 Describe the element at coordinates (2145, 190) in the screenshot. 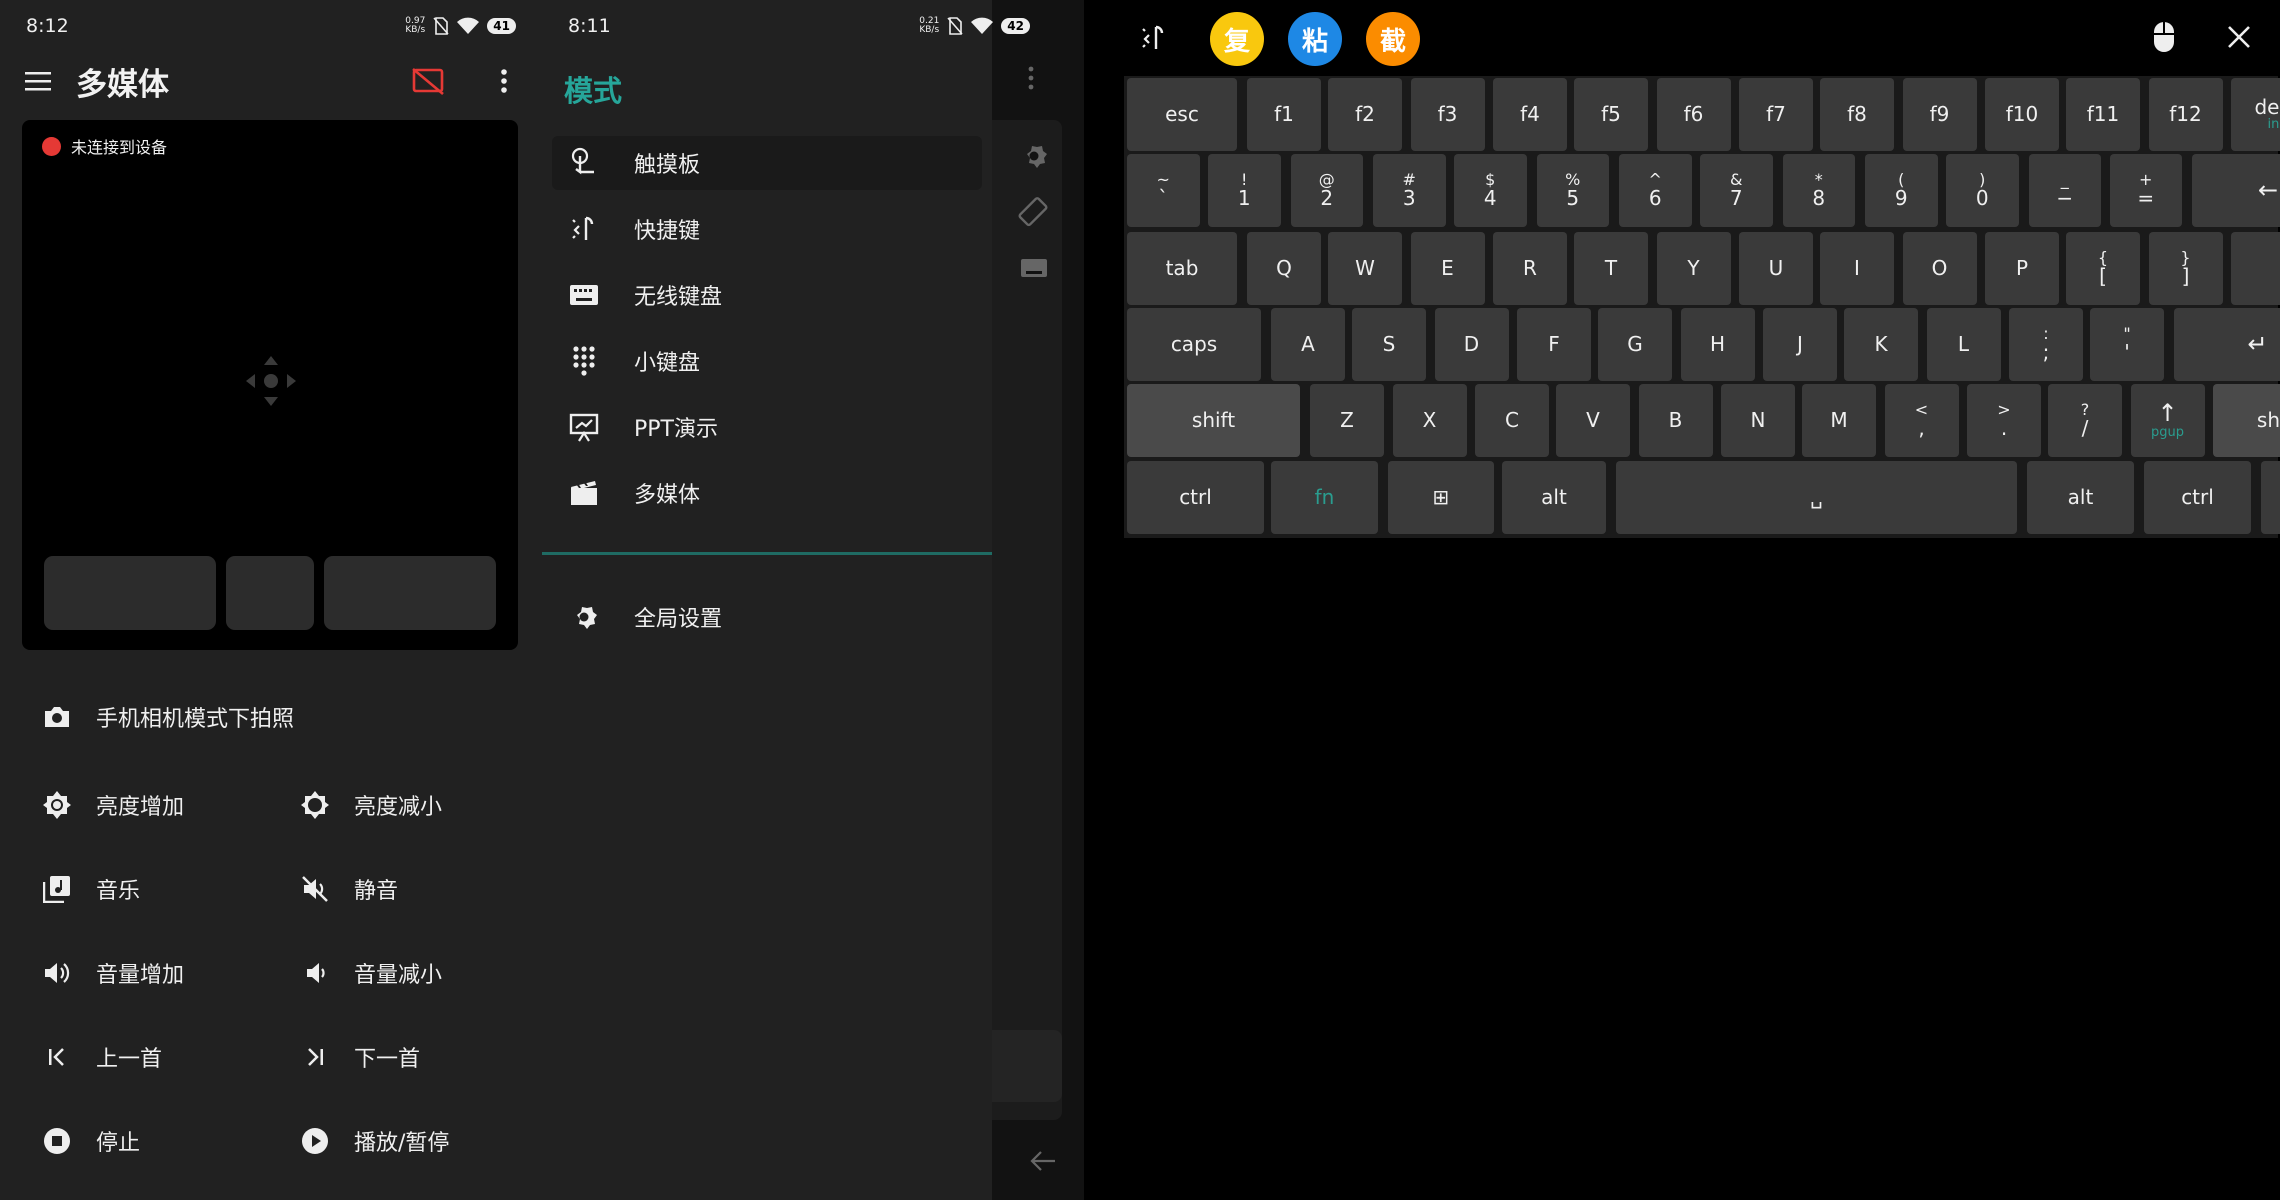

I see `key-3d: + =` at that location.